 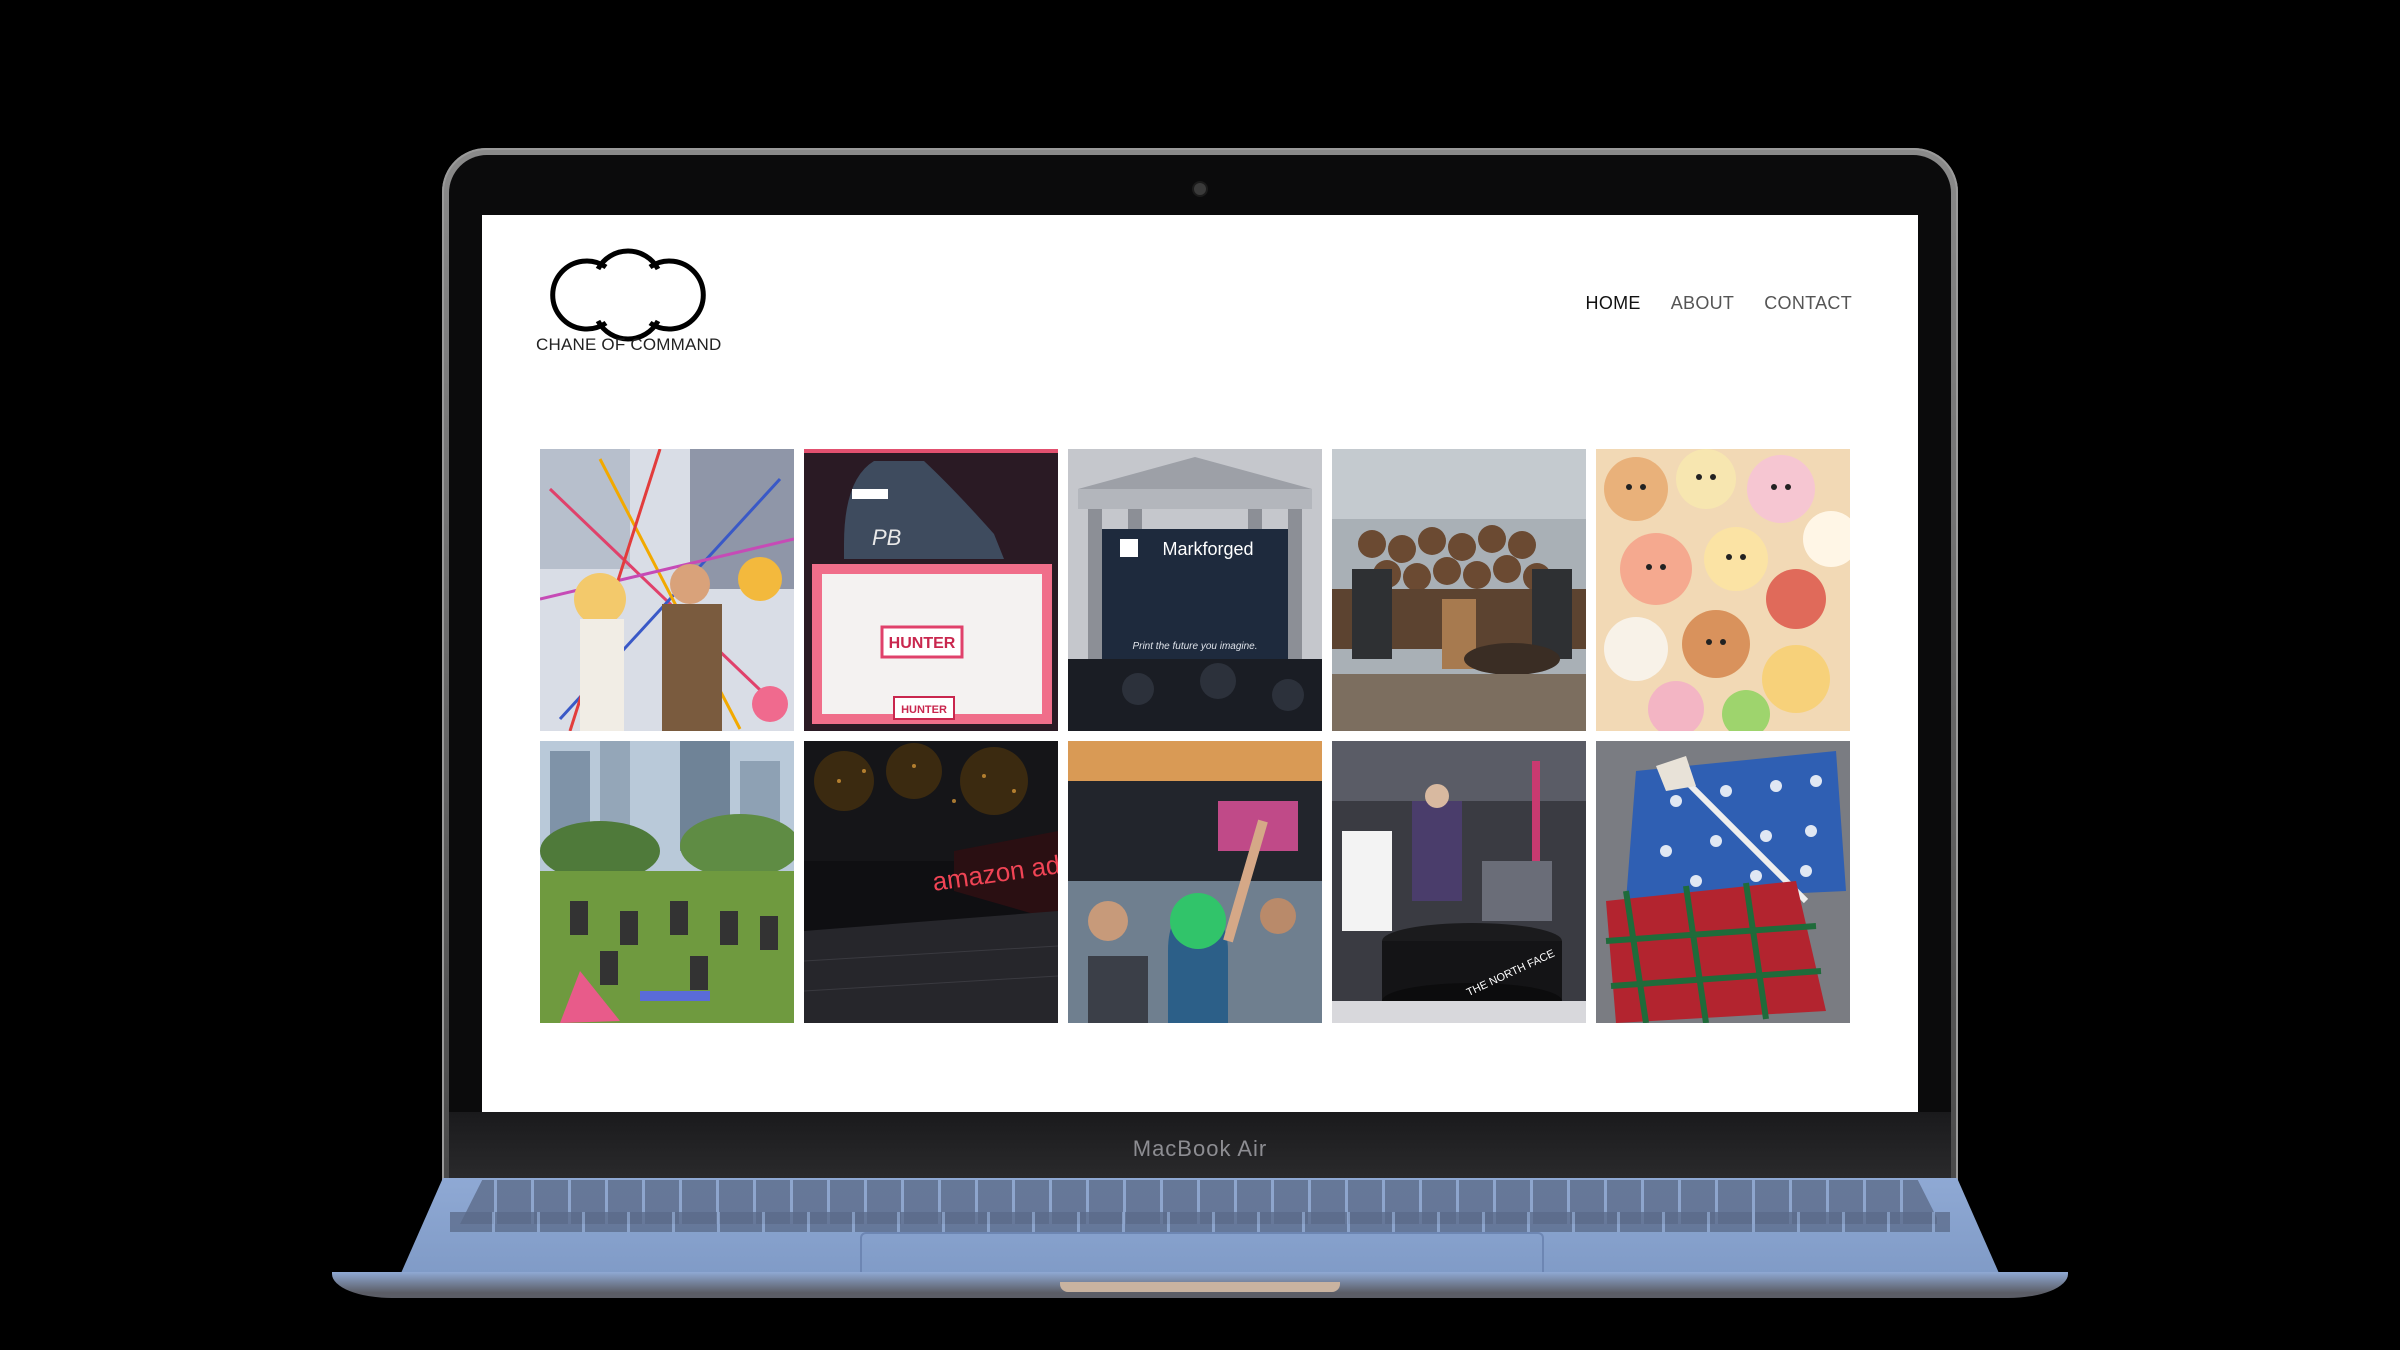 What do you see at coordinates (1613, 303) in the screenshot?
I see `nav-home: HOME` at bounding box center [1613, 303].